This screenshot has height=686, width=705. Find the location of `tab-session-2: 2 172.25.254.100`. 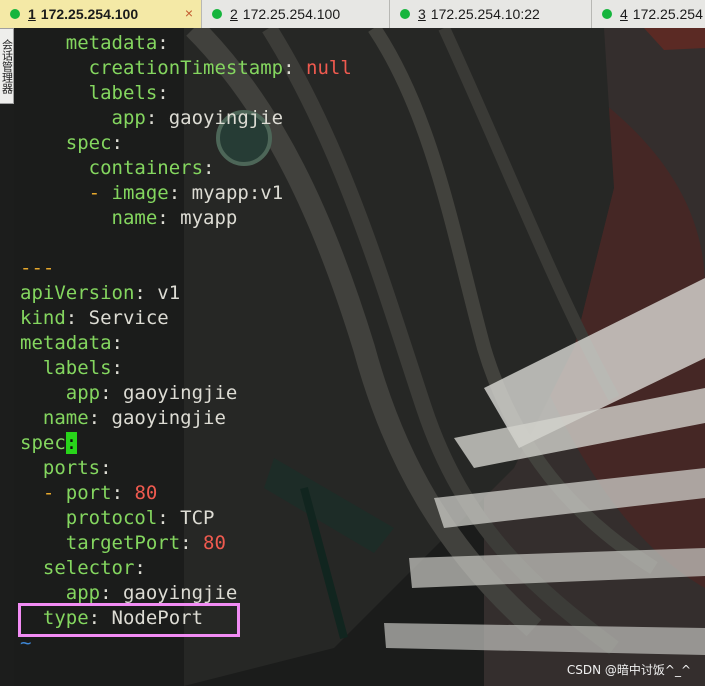

tab-session-2: 2 172.25.254.100 is located at coordinates (296, 14).